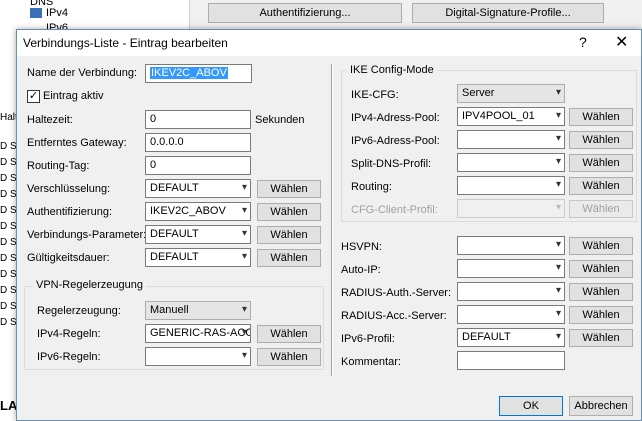  I want to click on auto-ip-choose-button: Wählen, so click(601, 269).